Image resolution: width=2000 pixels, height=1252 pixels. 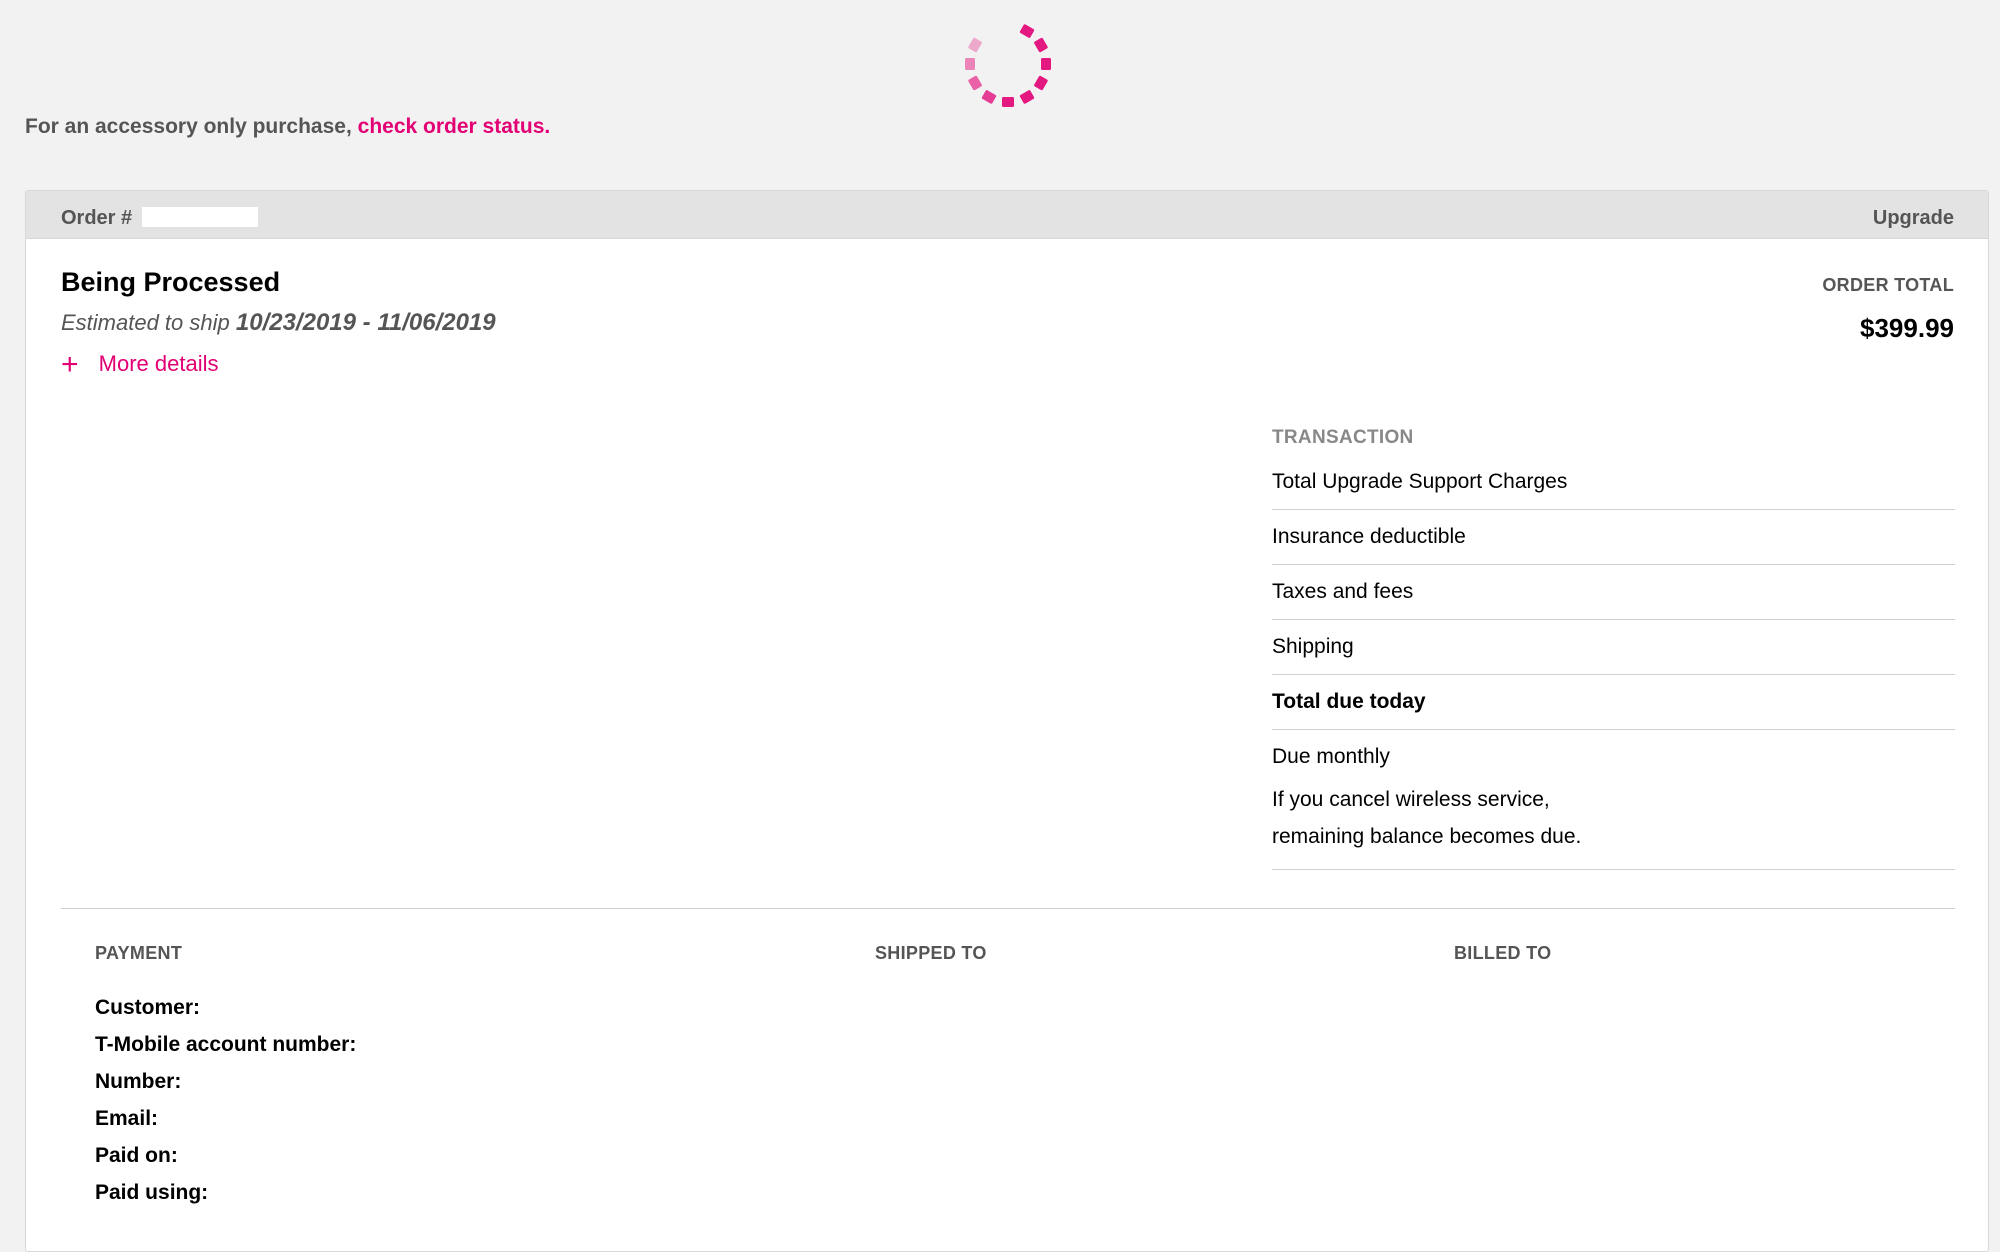 What do you see at coordinates (70, 364) in the screenshot?
I see `plus-icon: +` at bounding box center [70, 364].